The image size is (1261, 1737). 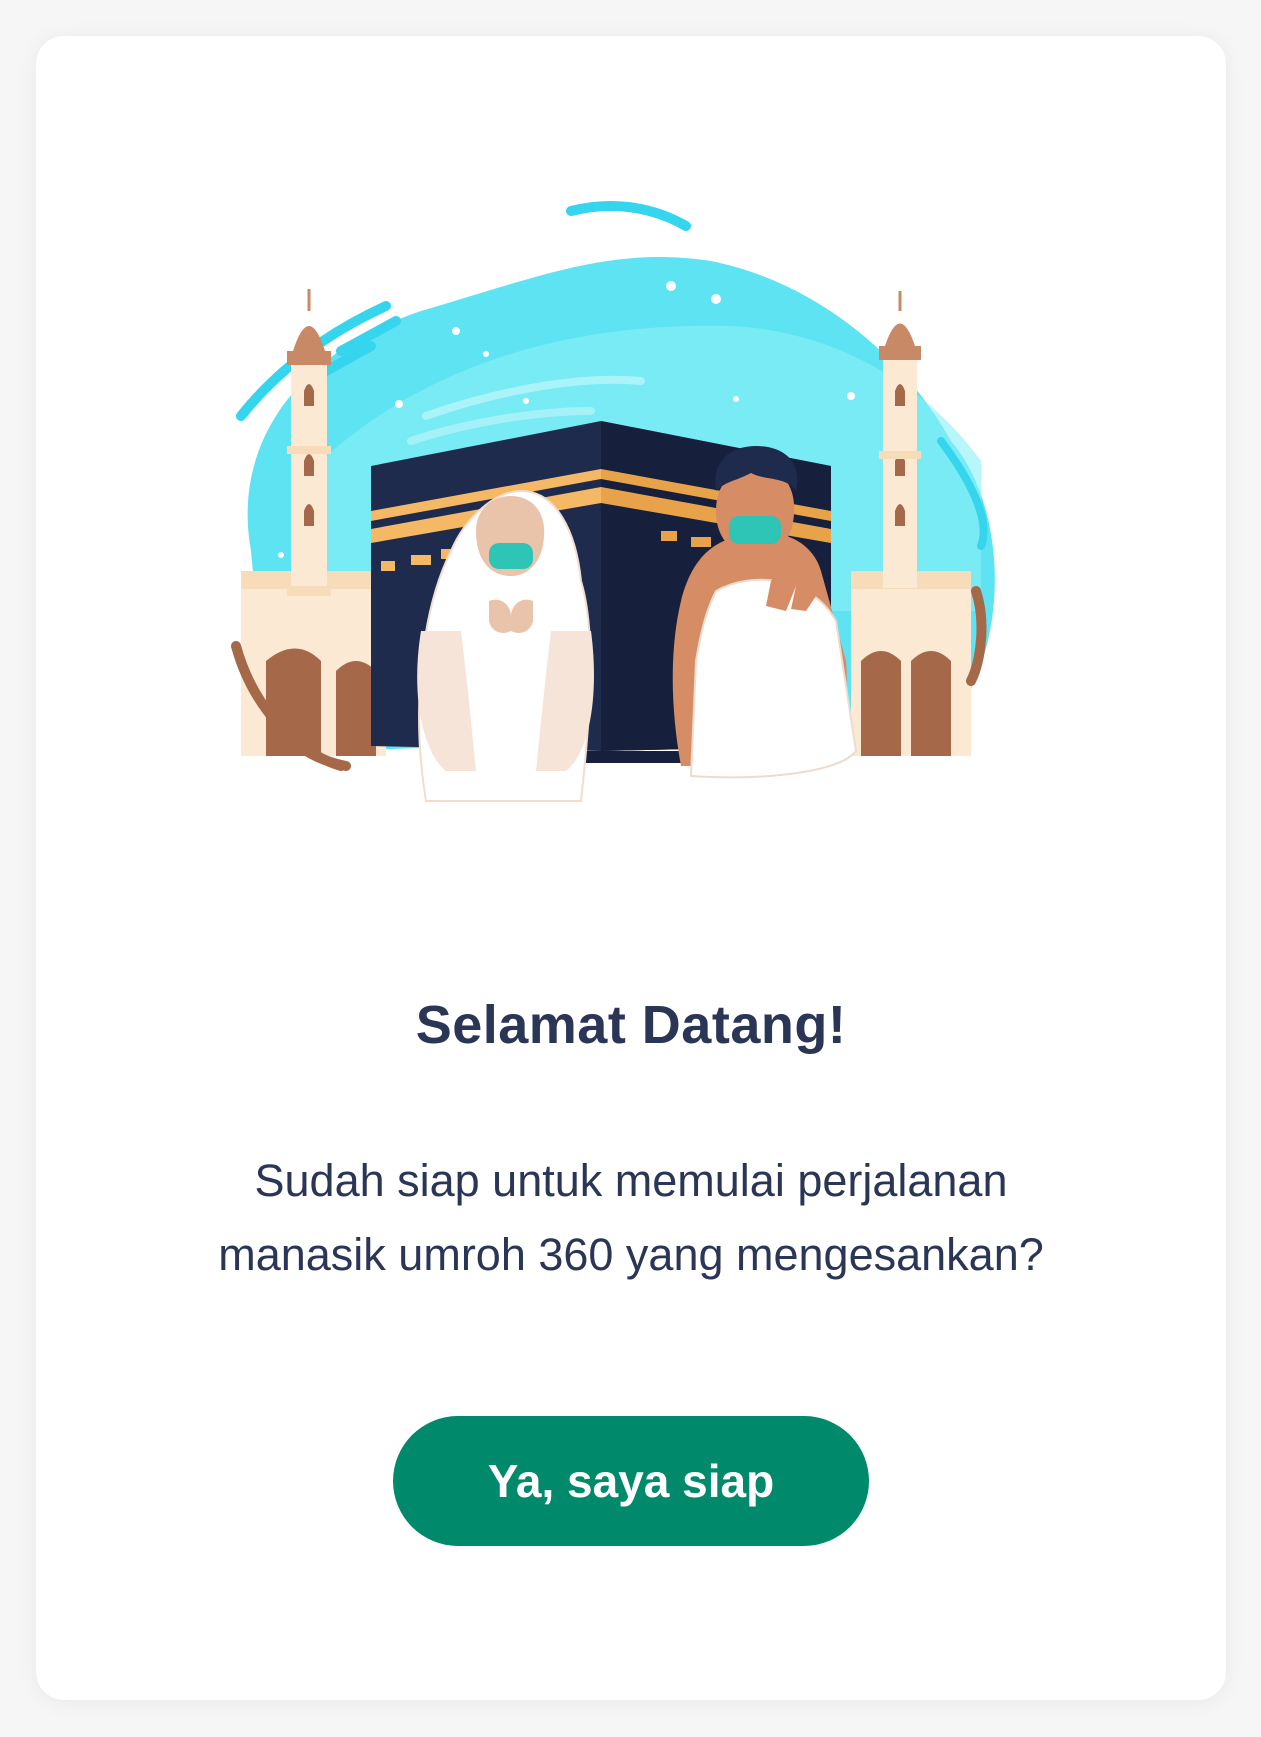 I want to click on subtitle-line-2: manasik umroh 360 yang mengesankan?, so click(x=631, y=1254).